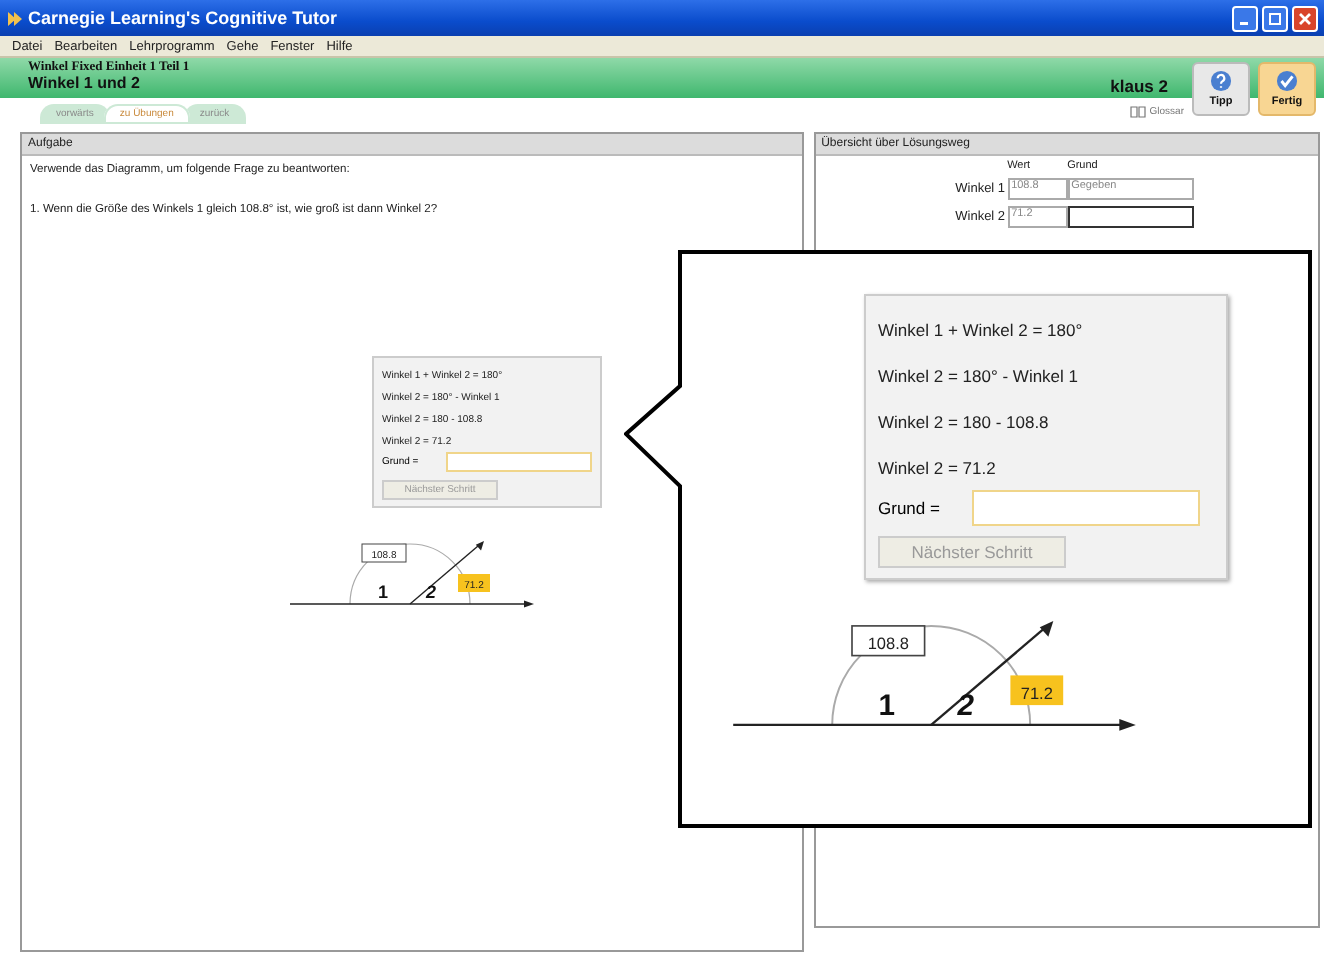  What do you see at coordinates (85, 83) in the screenshot?
I see `lesson-title: Winkel 1 und 2` at bounding box center [85, 83].